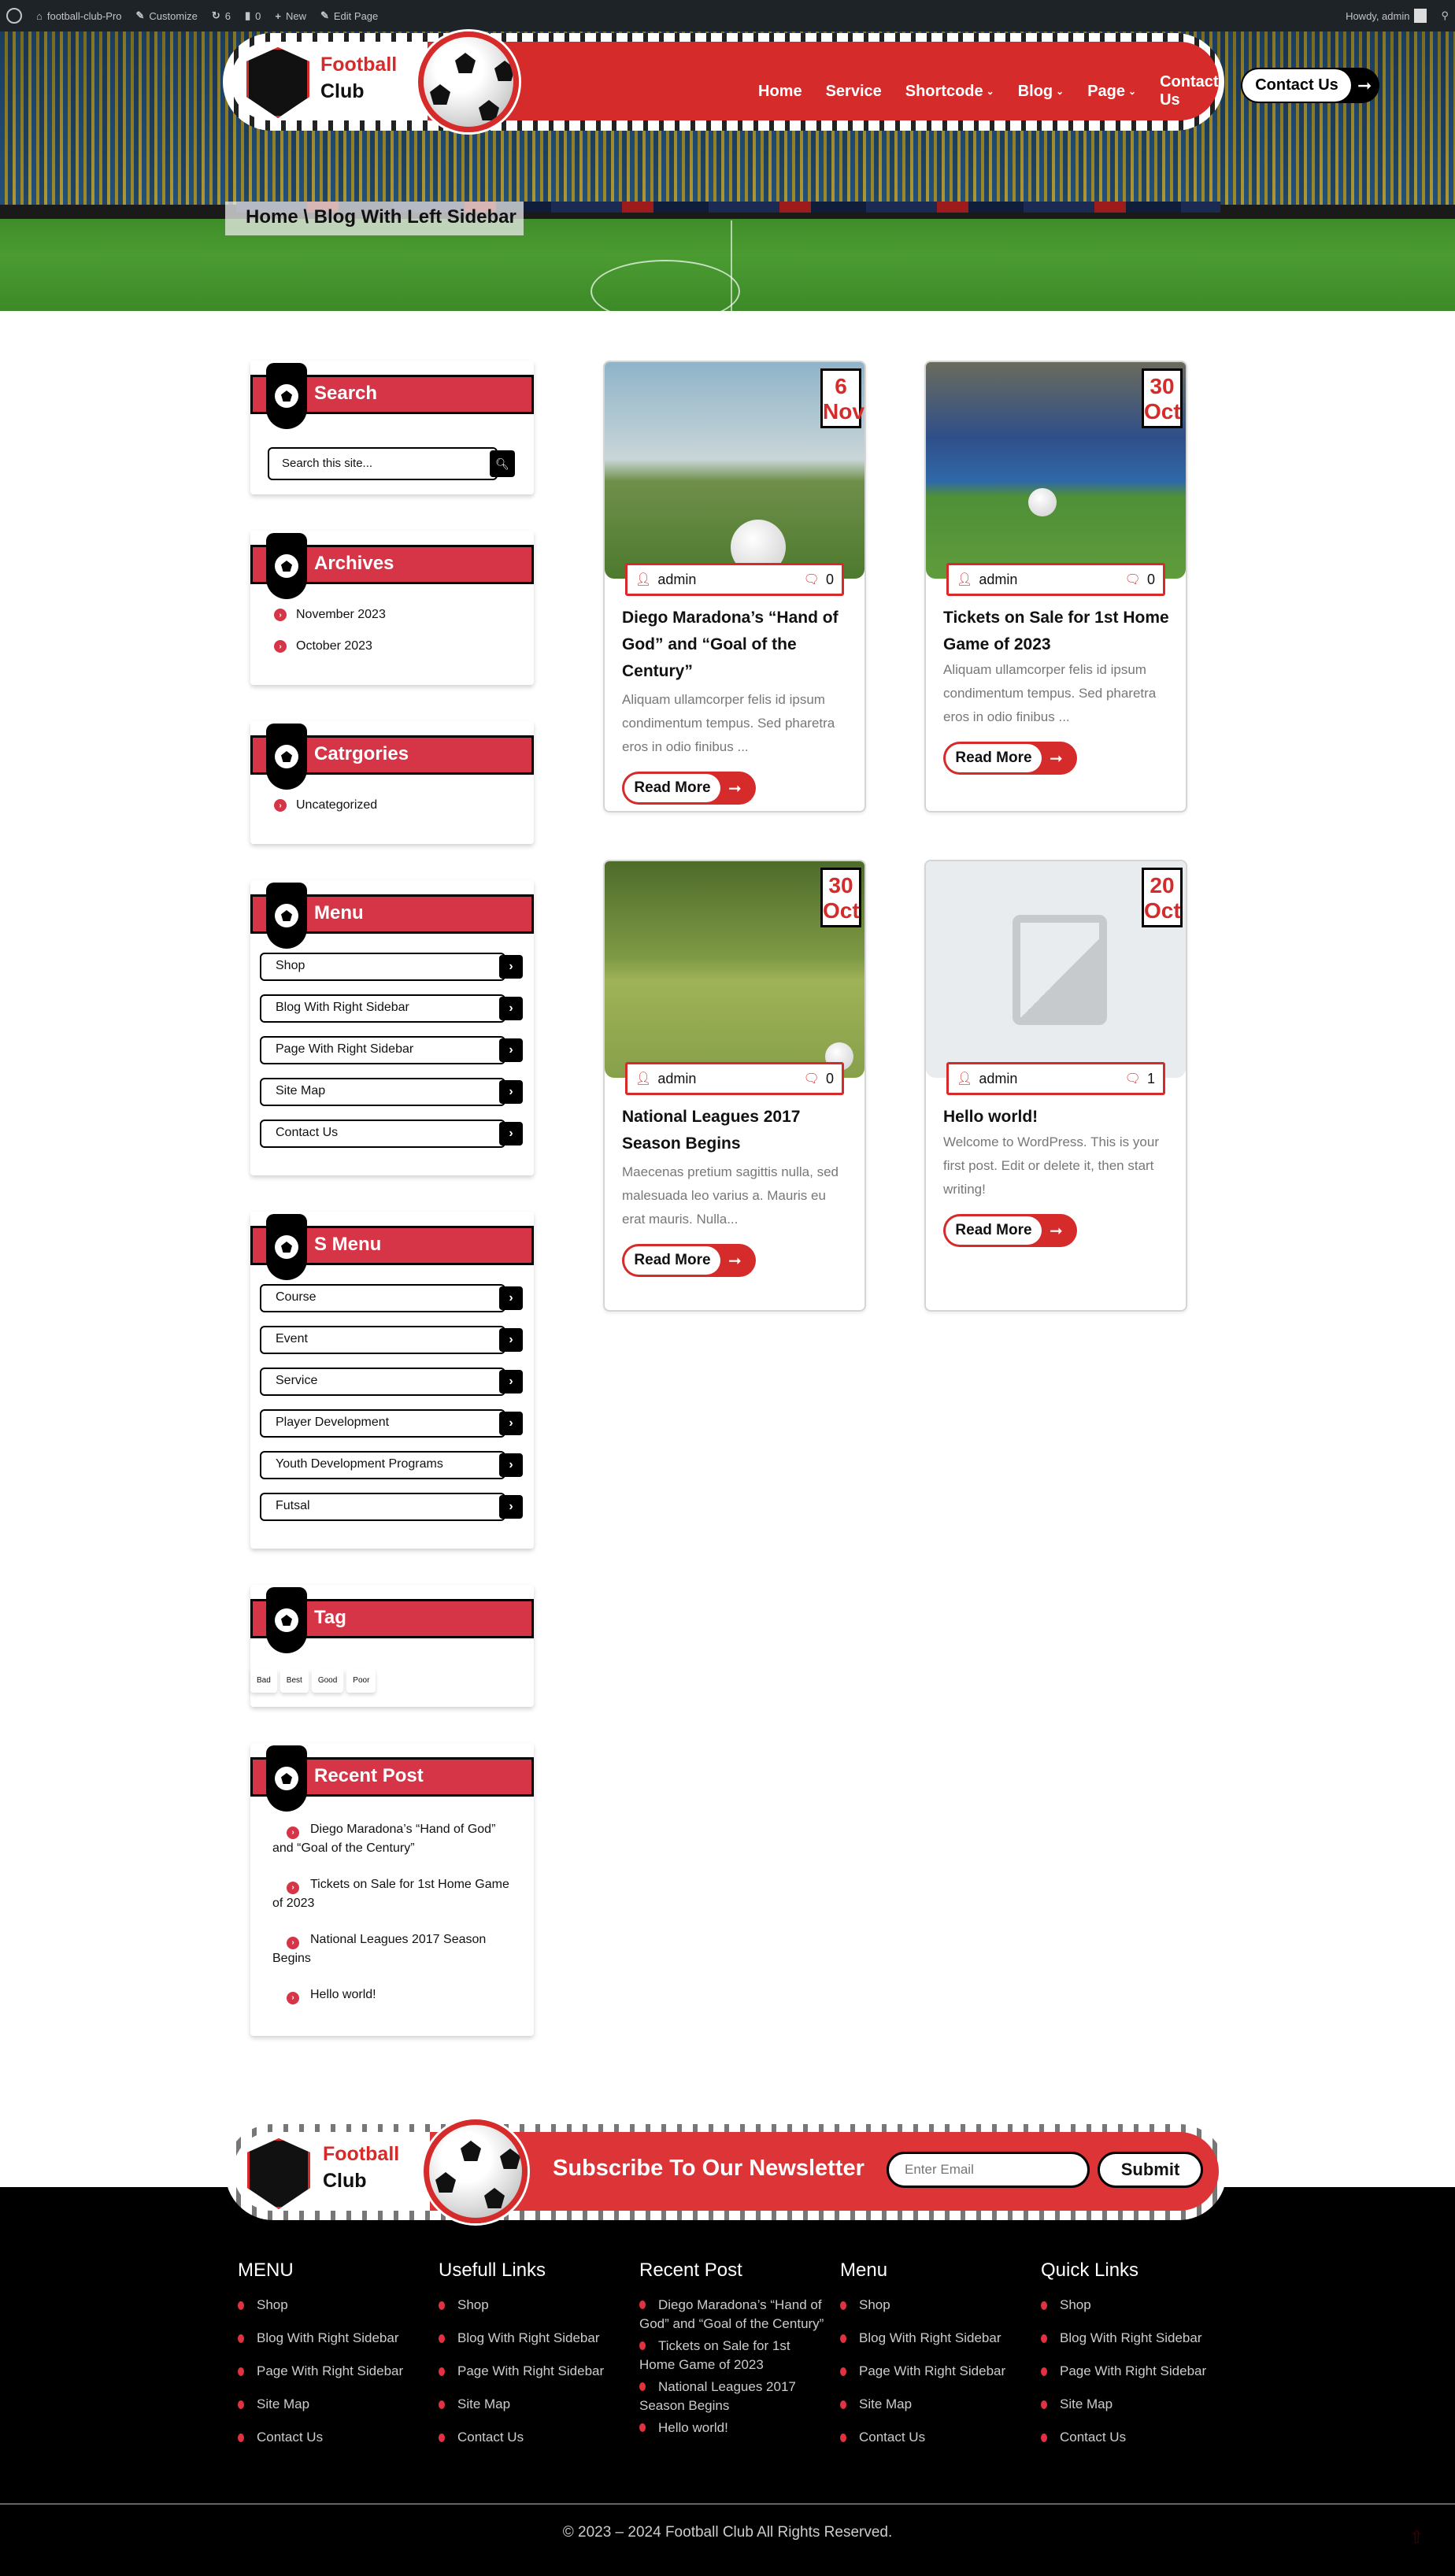 The height and width of the screenshot is (2576, 1455). Describe the element at coordinates (294, 1680) in the screenshot. I see `tag-link: Best` at that location.